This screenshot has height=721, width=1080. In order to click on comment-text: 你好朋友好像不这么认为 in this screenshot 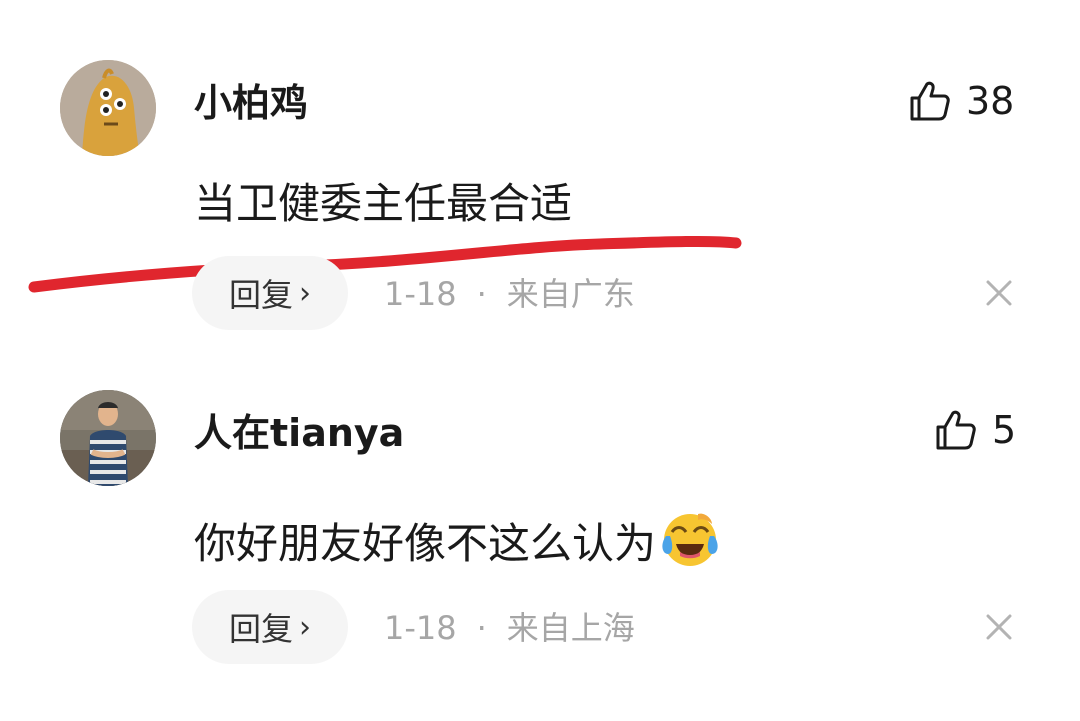, I will do `click(425, 543)`.